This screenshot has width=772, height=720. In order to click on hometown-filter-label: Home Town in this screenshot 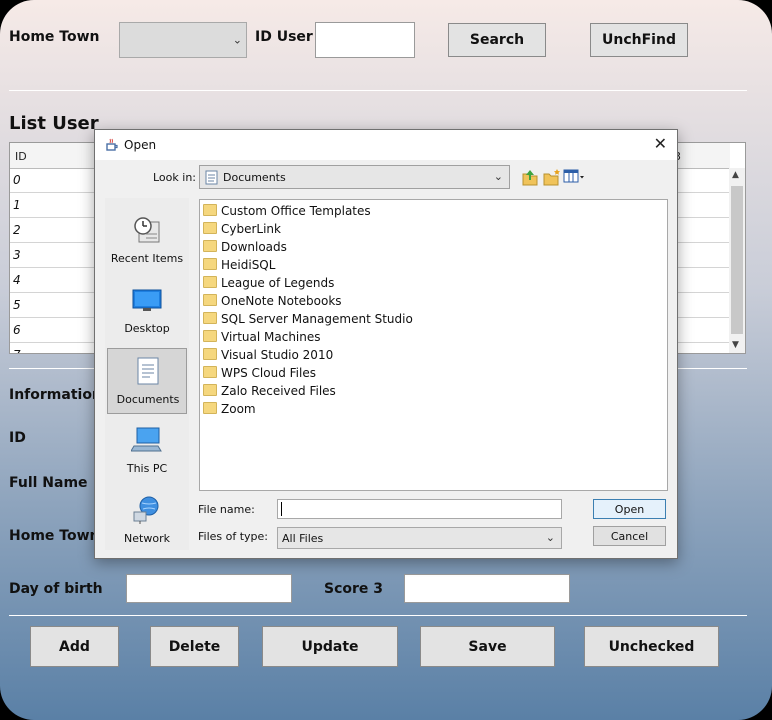, I will do `click(54, 37)`.